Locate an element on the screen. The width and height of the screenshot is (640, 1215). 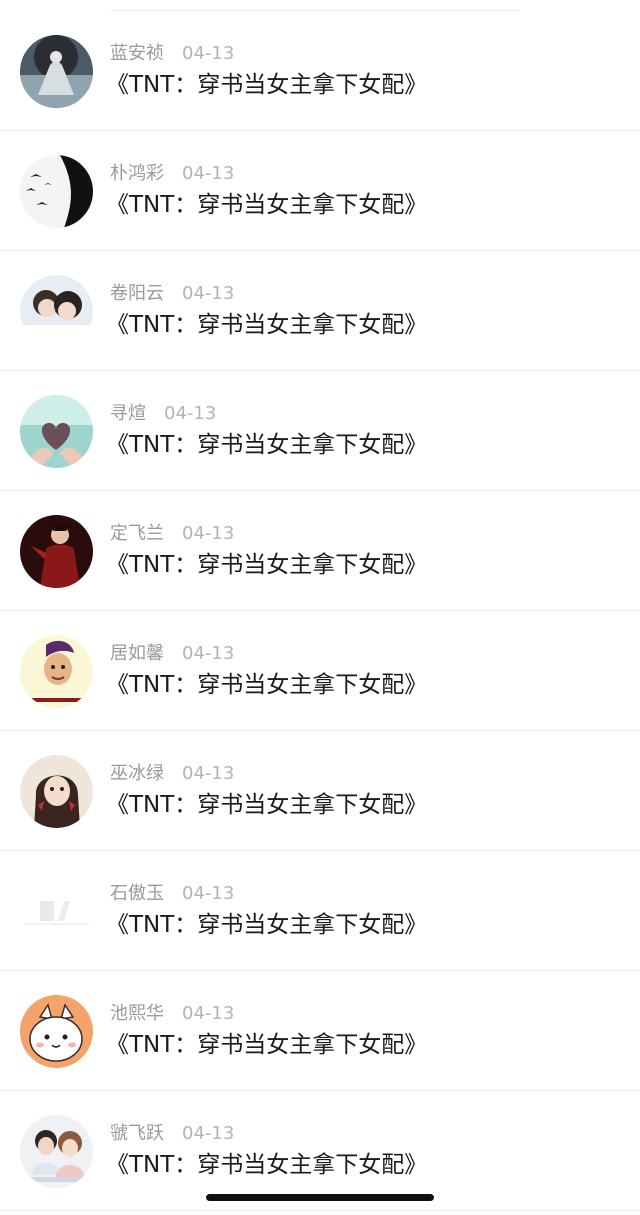
commenter-name: 池熙华 is located at coordinates (137, 1013).